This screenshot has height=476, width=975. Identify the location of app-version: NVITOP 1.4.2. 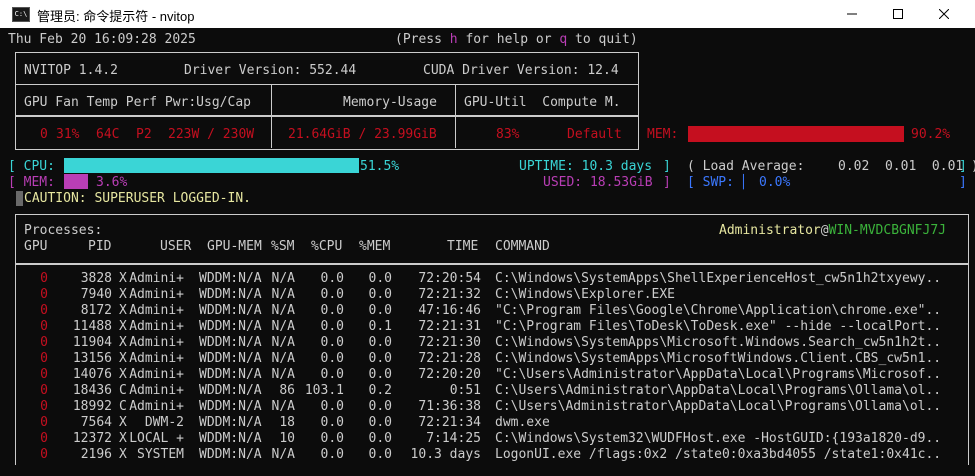
(71, 70).